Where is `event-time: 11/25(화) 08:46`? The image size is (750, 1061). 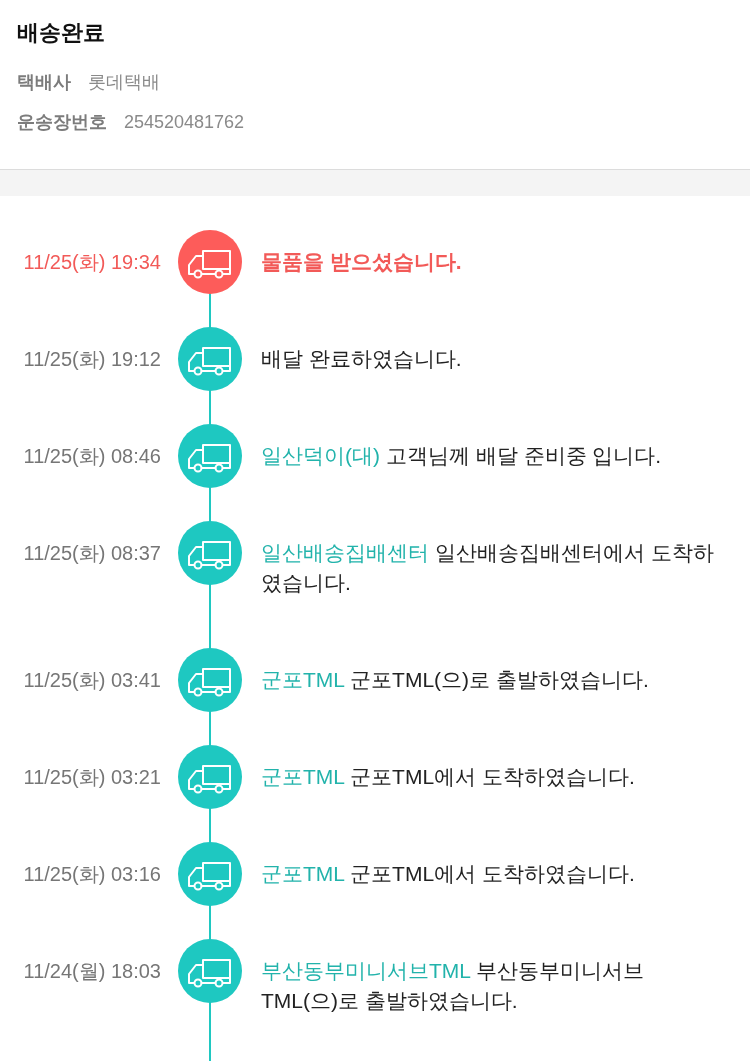
event-time: 11/25(화) 08:46 is located at coordinates (92, 456).